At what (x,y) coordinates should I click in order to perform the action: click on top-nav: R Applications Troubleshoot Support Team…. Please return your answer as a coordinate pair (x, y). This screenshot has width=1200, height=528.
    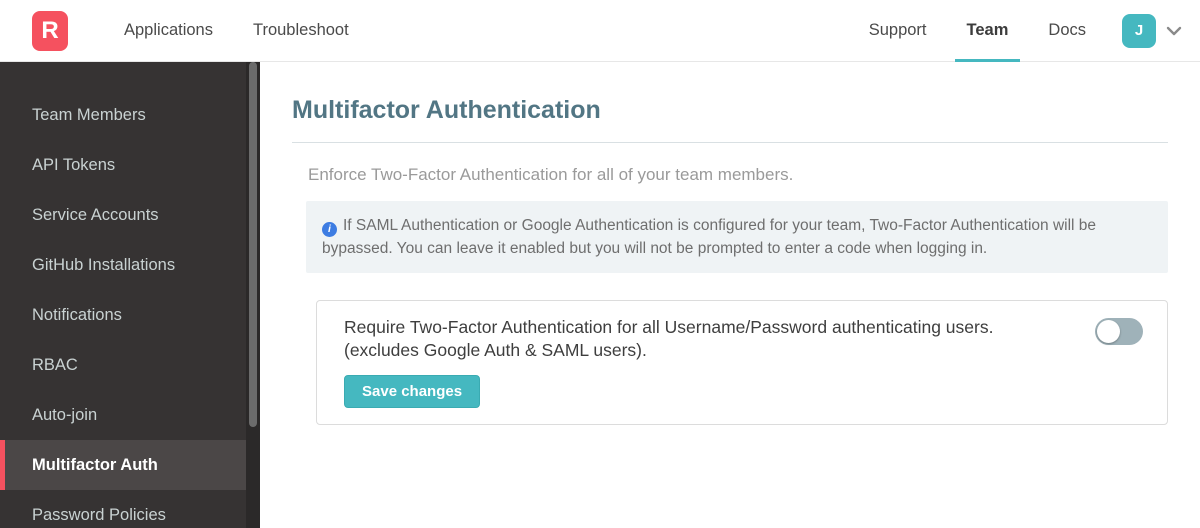
    Looking at the image, I should click on (600, 31).